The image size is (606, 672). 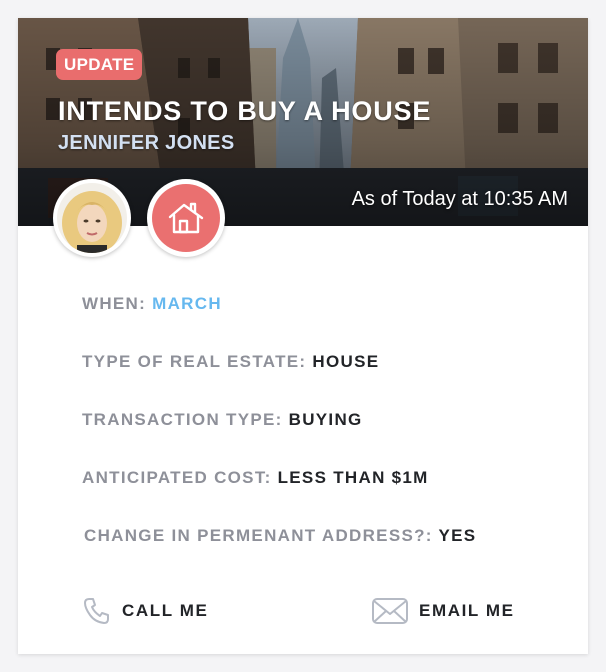 I want to click on avatar, so click(x=92, y=218).